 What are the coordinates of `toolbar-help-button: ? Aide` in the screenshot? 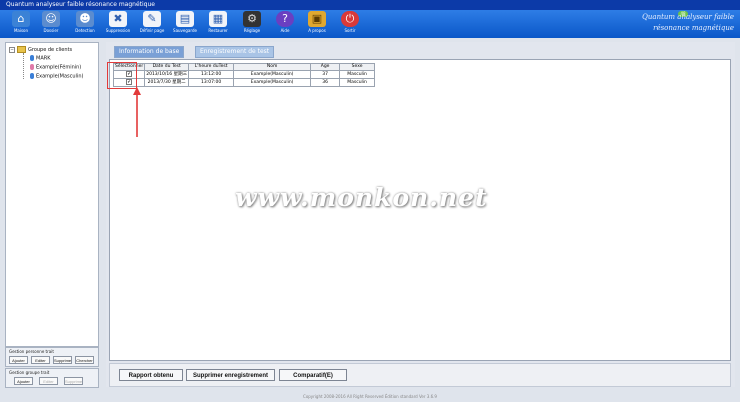 It's located at (285, 24).